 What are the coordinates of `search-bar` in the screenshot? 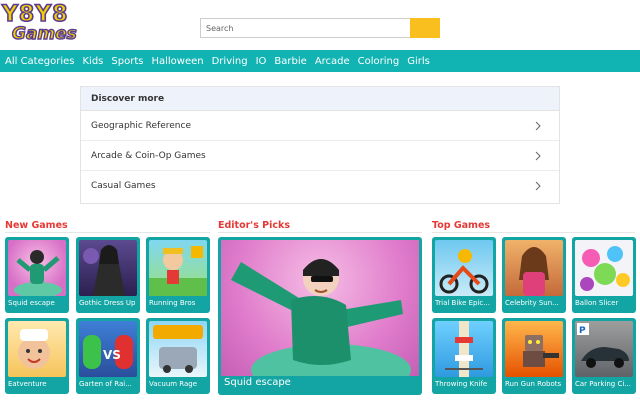 It's located at (320, 28).